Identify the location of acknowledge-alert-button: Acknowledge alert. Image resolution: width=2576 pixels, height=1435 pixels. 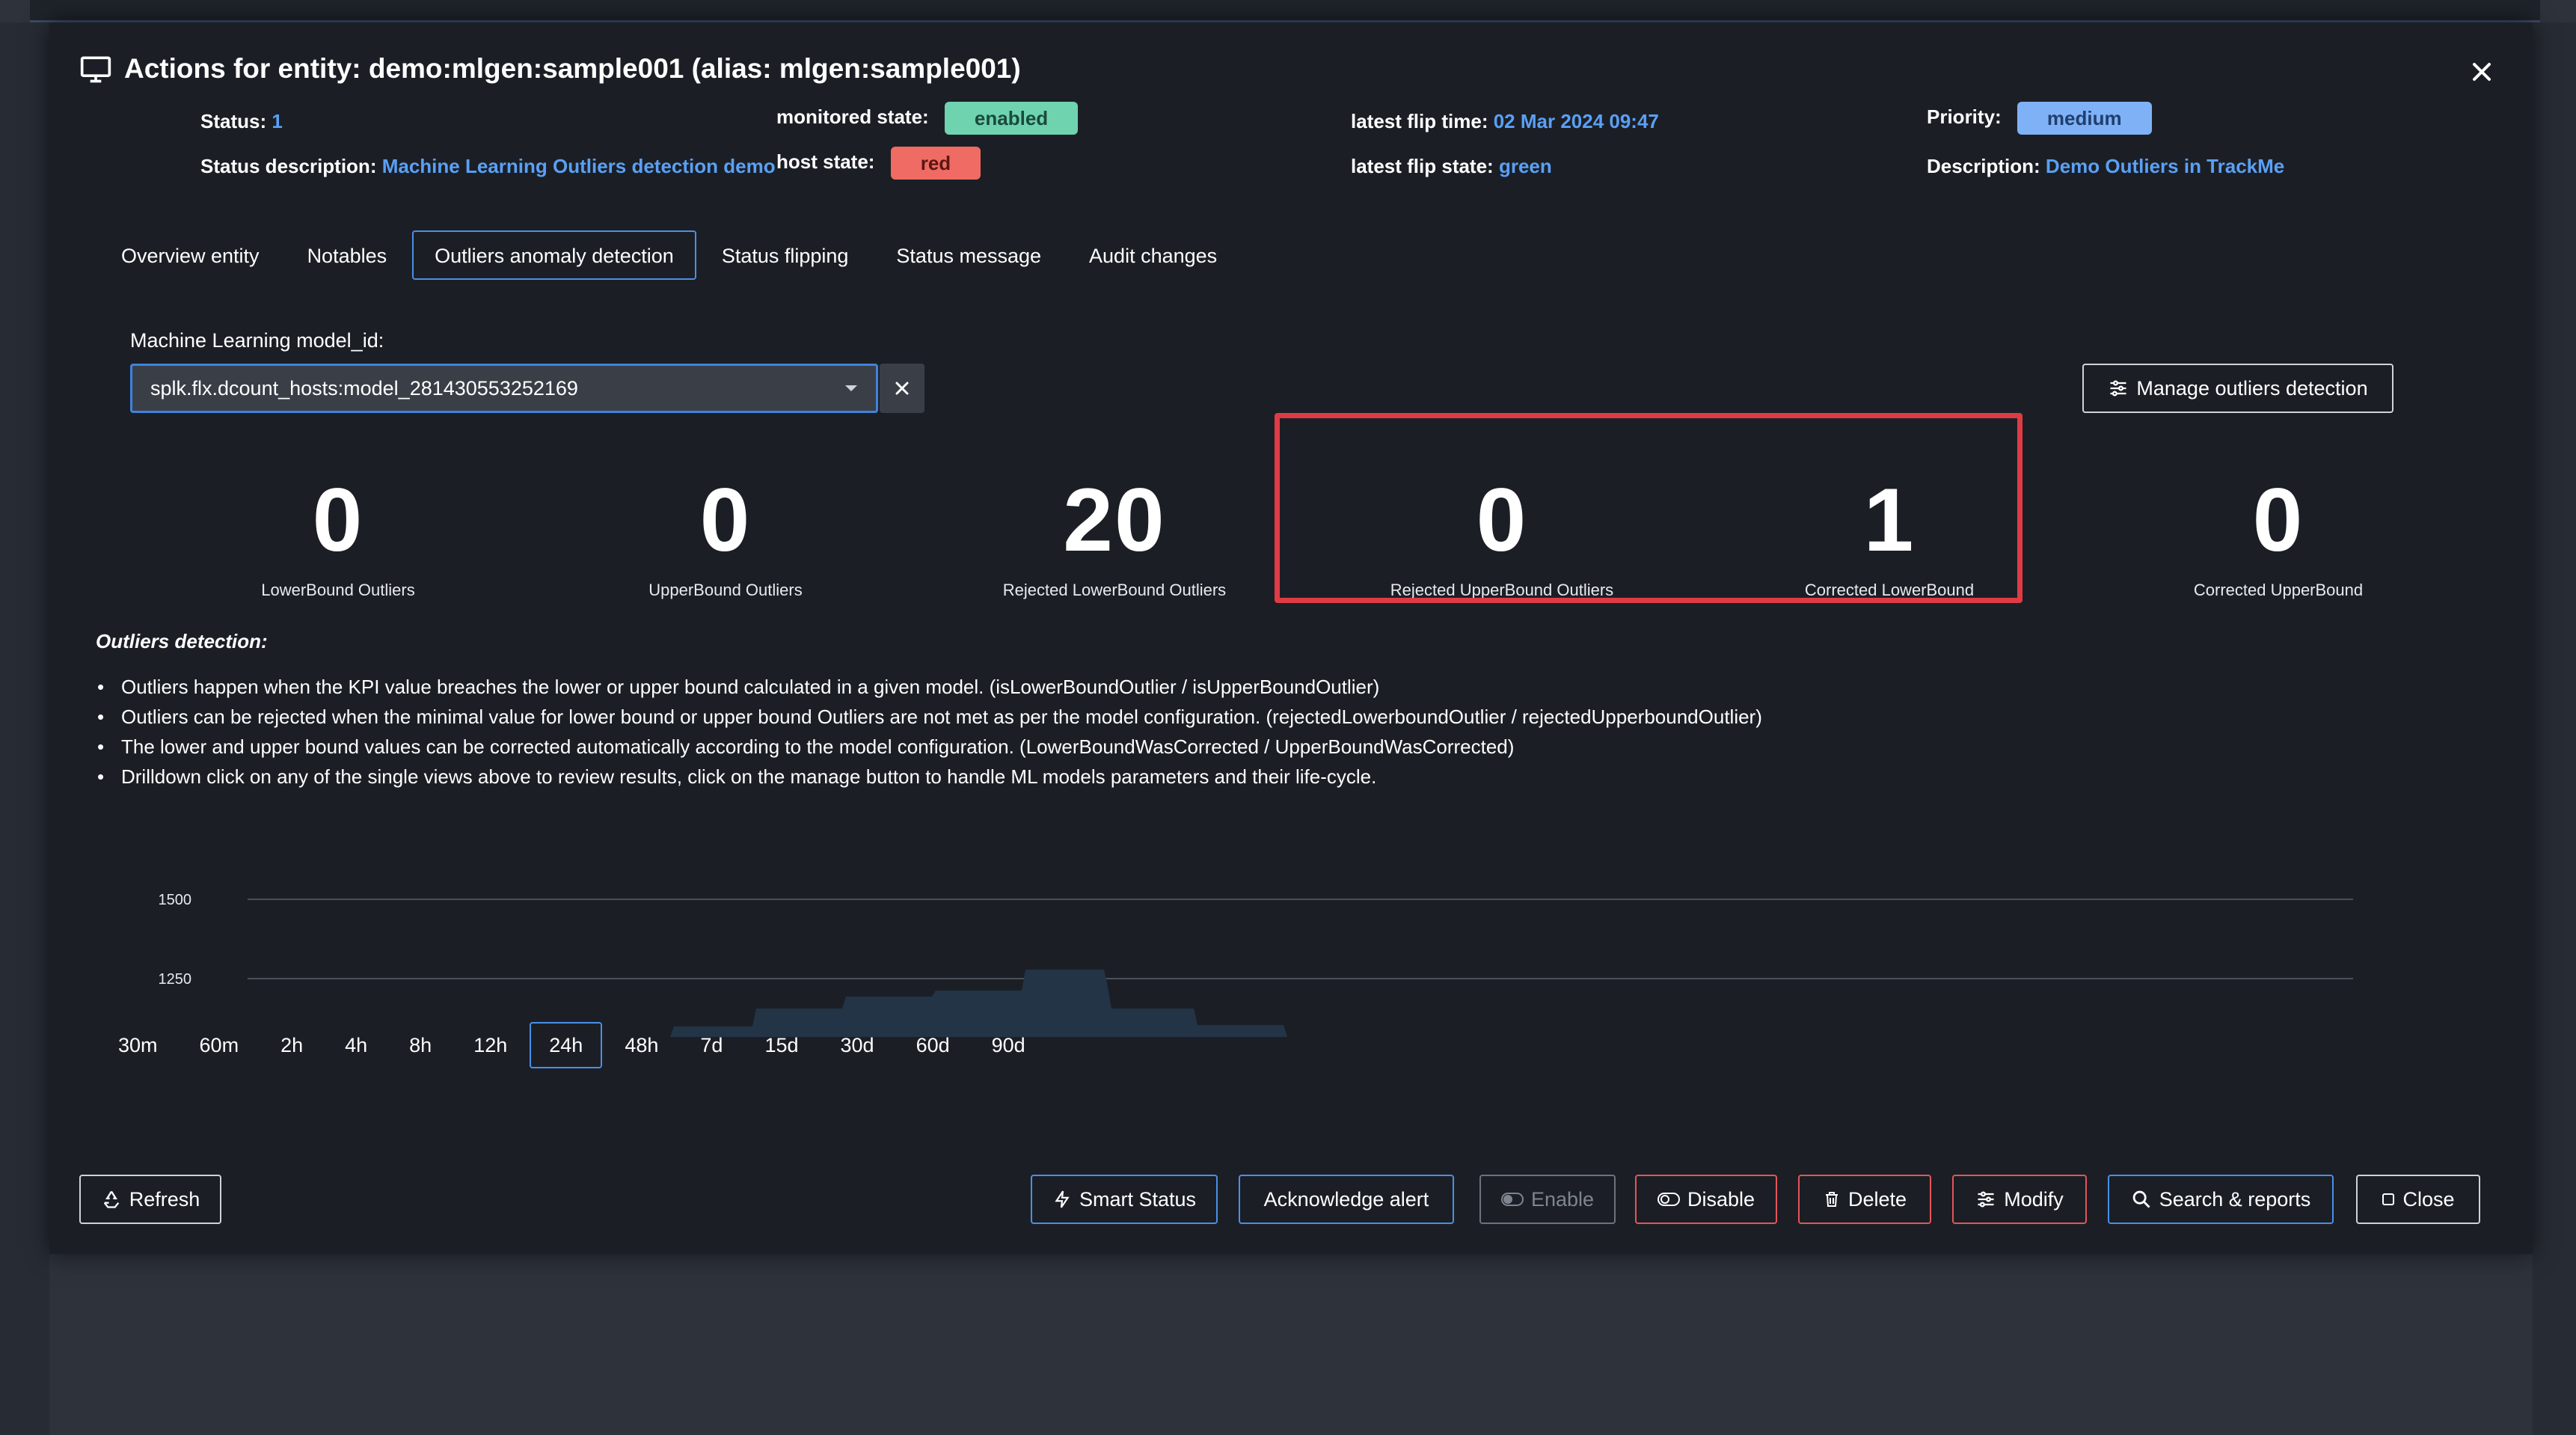
(1346, 1199).